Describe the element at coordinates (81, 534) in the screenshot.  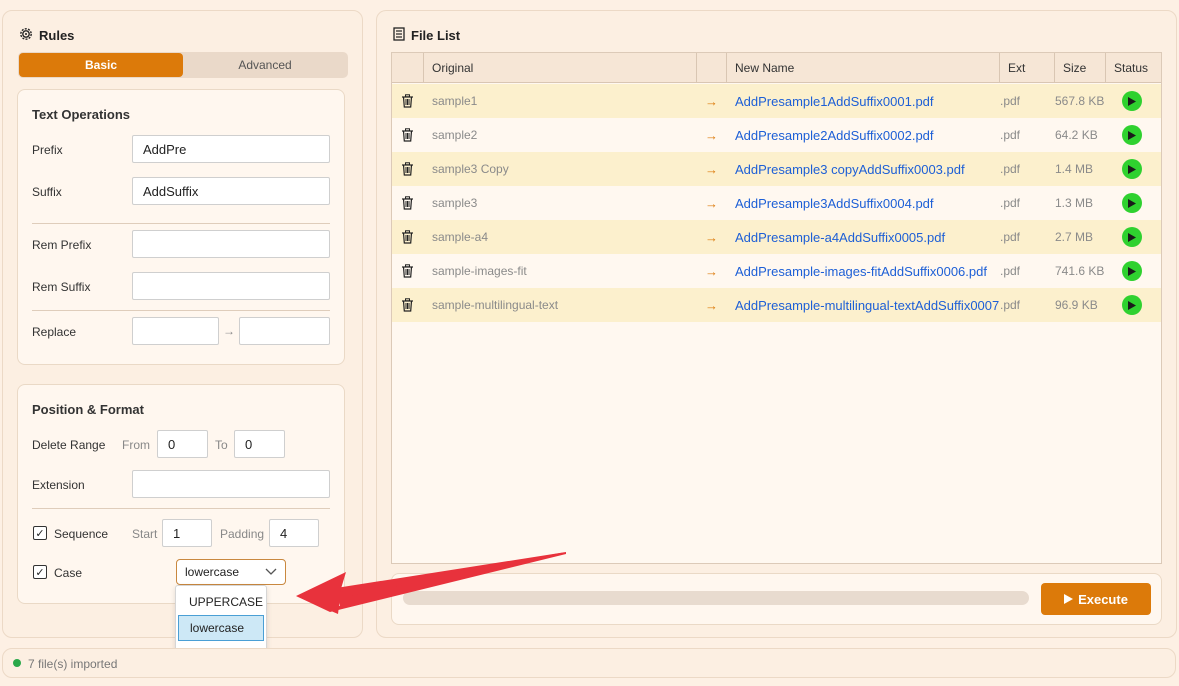
I see `sequence-label: Sequence` at that location.